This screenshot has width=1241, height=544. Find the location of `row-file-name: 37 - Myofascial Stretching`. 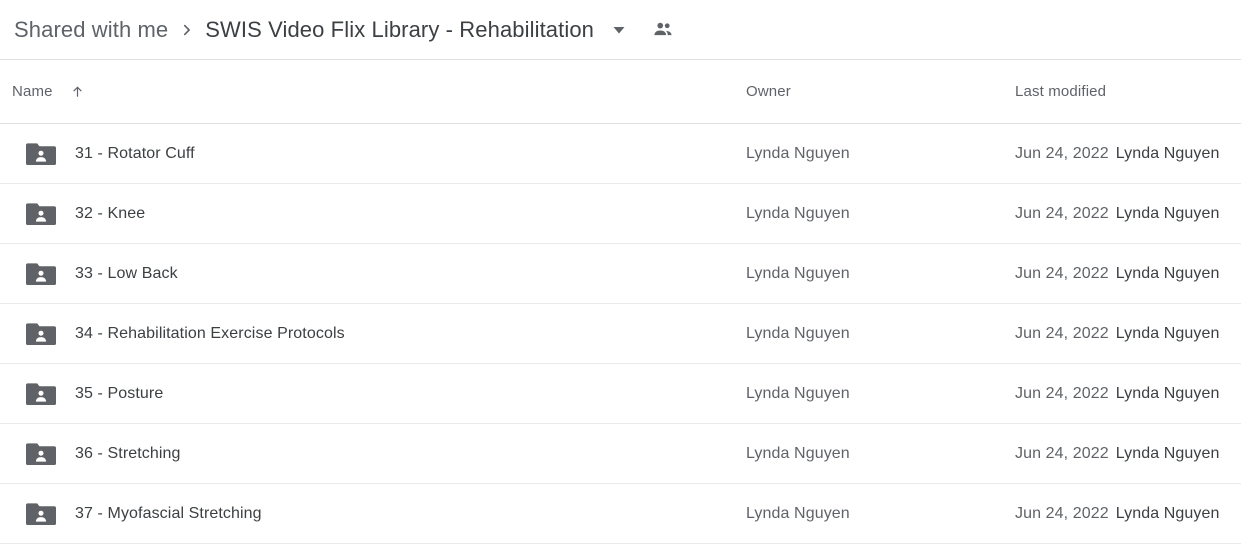

row-file-name: 37 - Myofascial Stretching is located at coordinates (168, 513).